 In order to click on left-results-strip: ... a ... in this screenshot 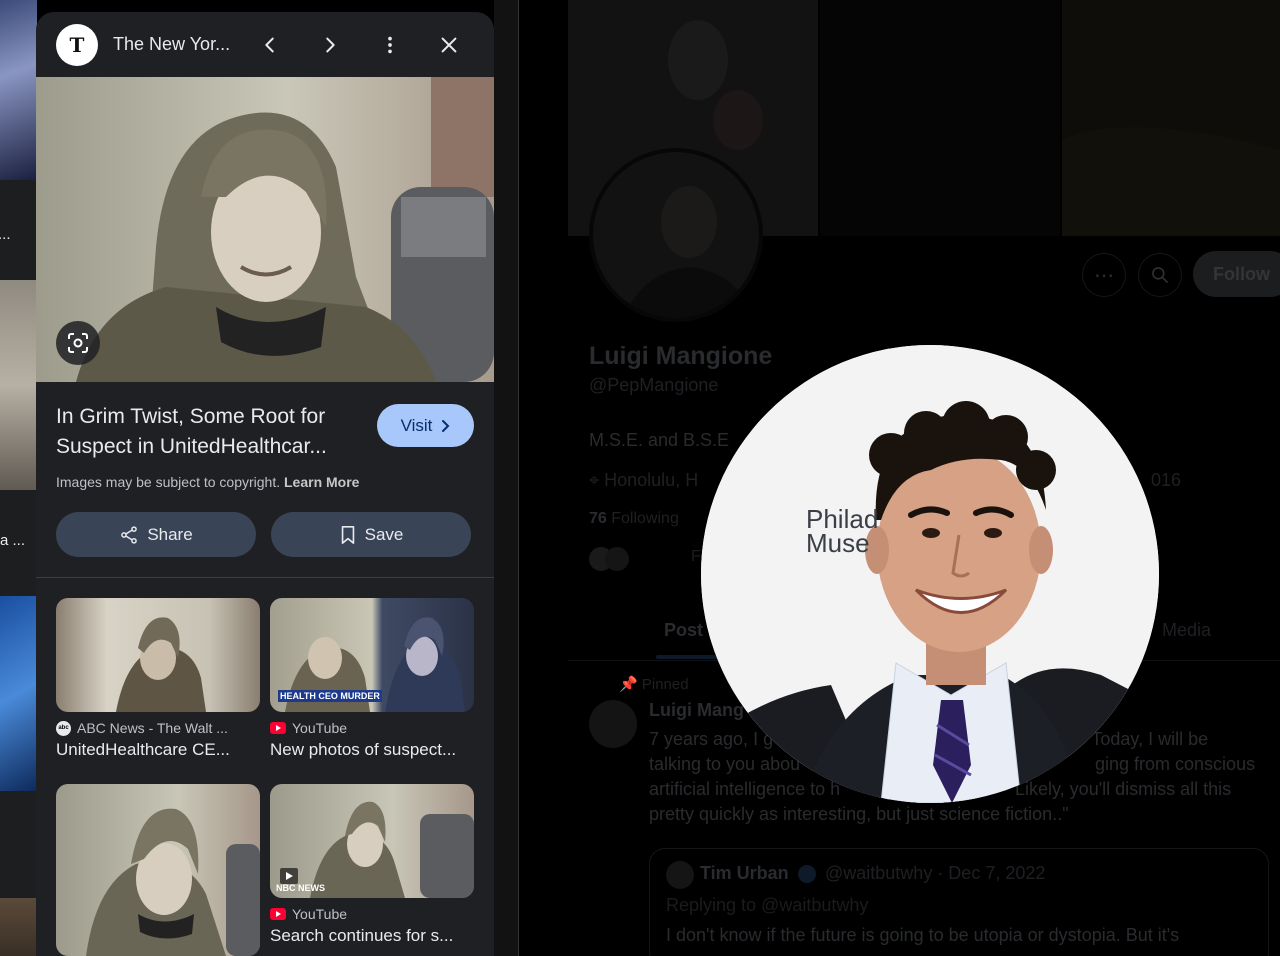, I will do `click(18, 478)`.